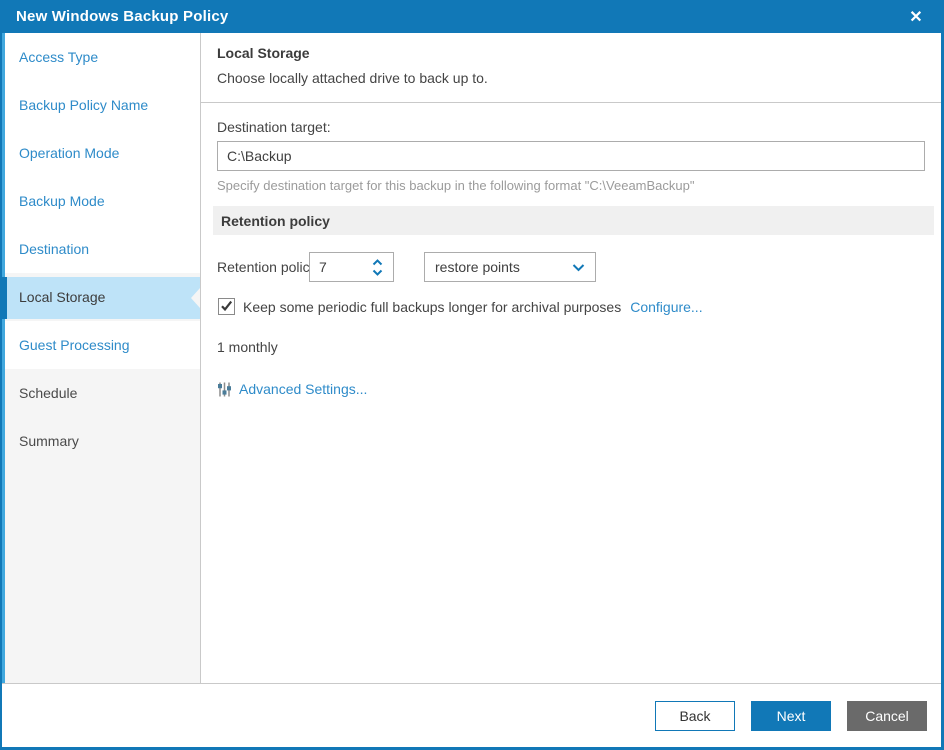  What do you see at coordinates (247, 347) in the screenshot?
I see `archival-summary-text: 1 monthly` at bounding box center [247, 347].